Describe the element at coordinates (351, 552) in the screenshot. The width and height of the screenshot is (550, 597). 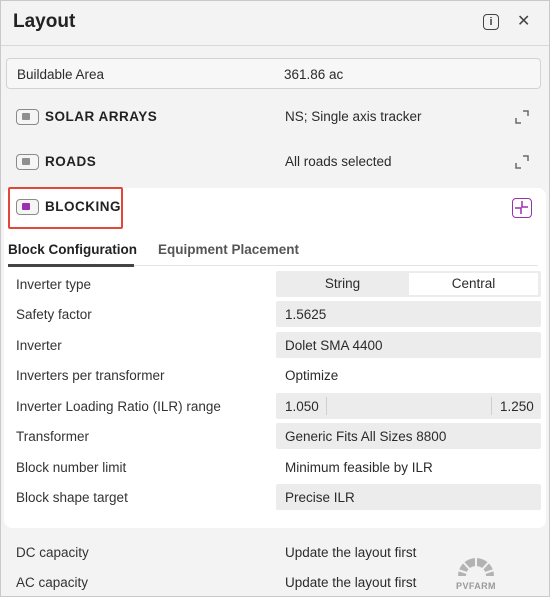
I see `dc-capacity-value: Update the layout first` at that location.